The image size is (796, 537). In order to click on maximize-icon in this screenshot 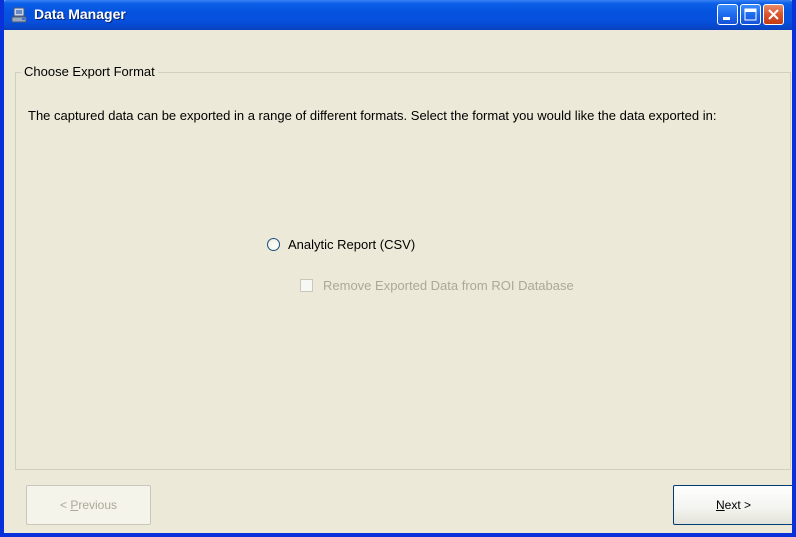, I will do `click(750, 14)`.